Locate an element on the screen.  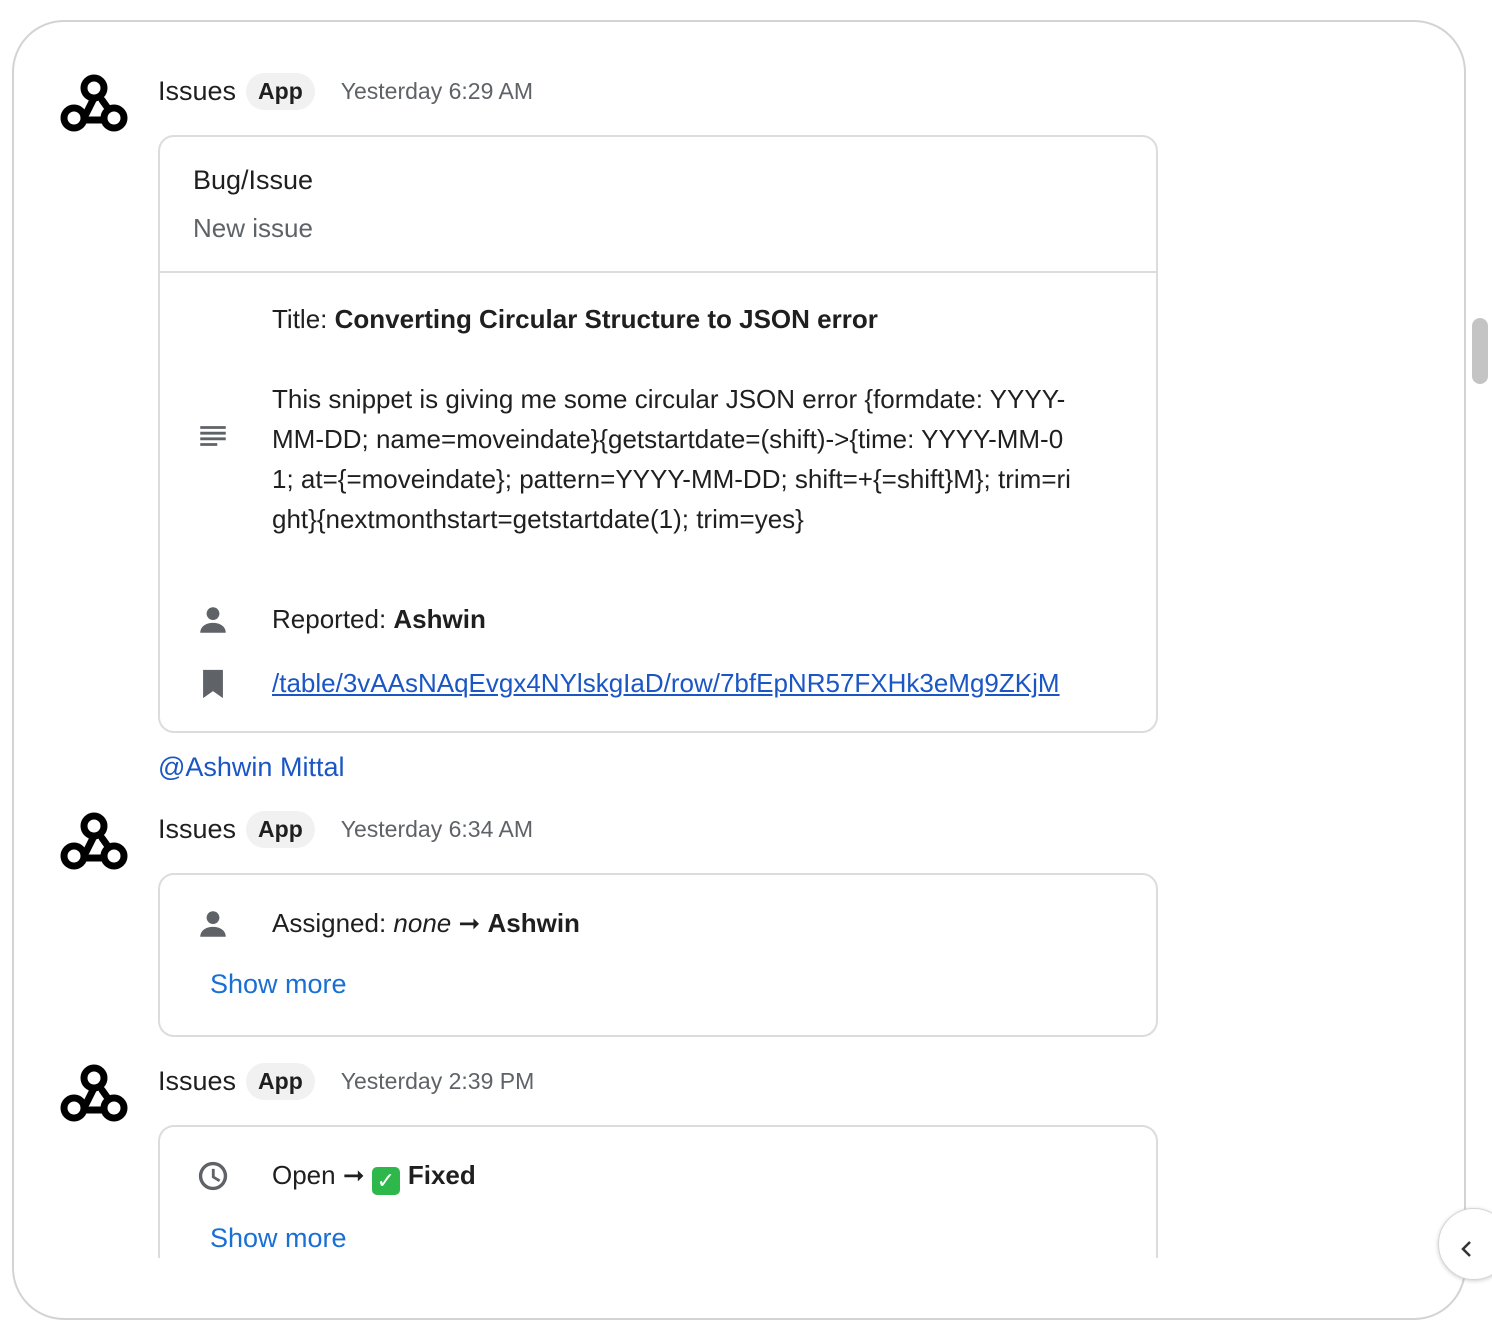
message-timestamp: Yesterday 2:39 PM is located at coordinates (437, 1080).